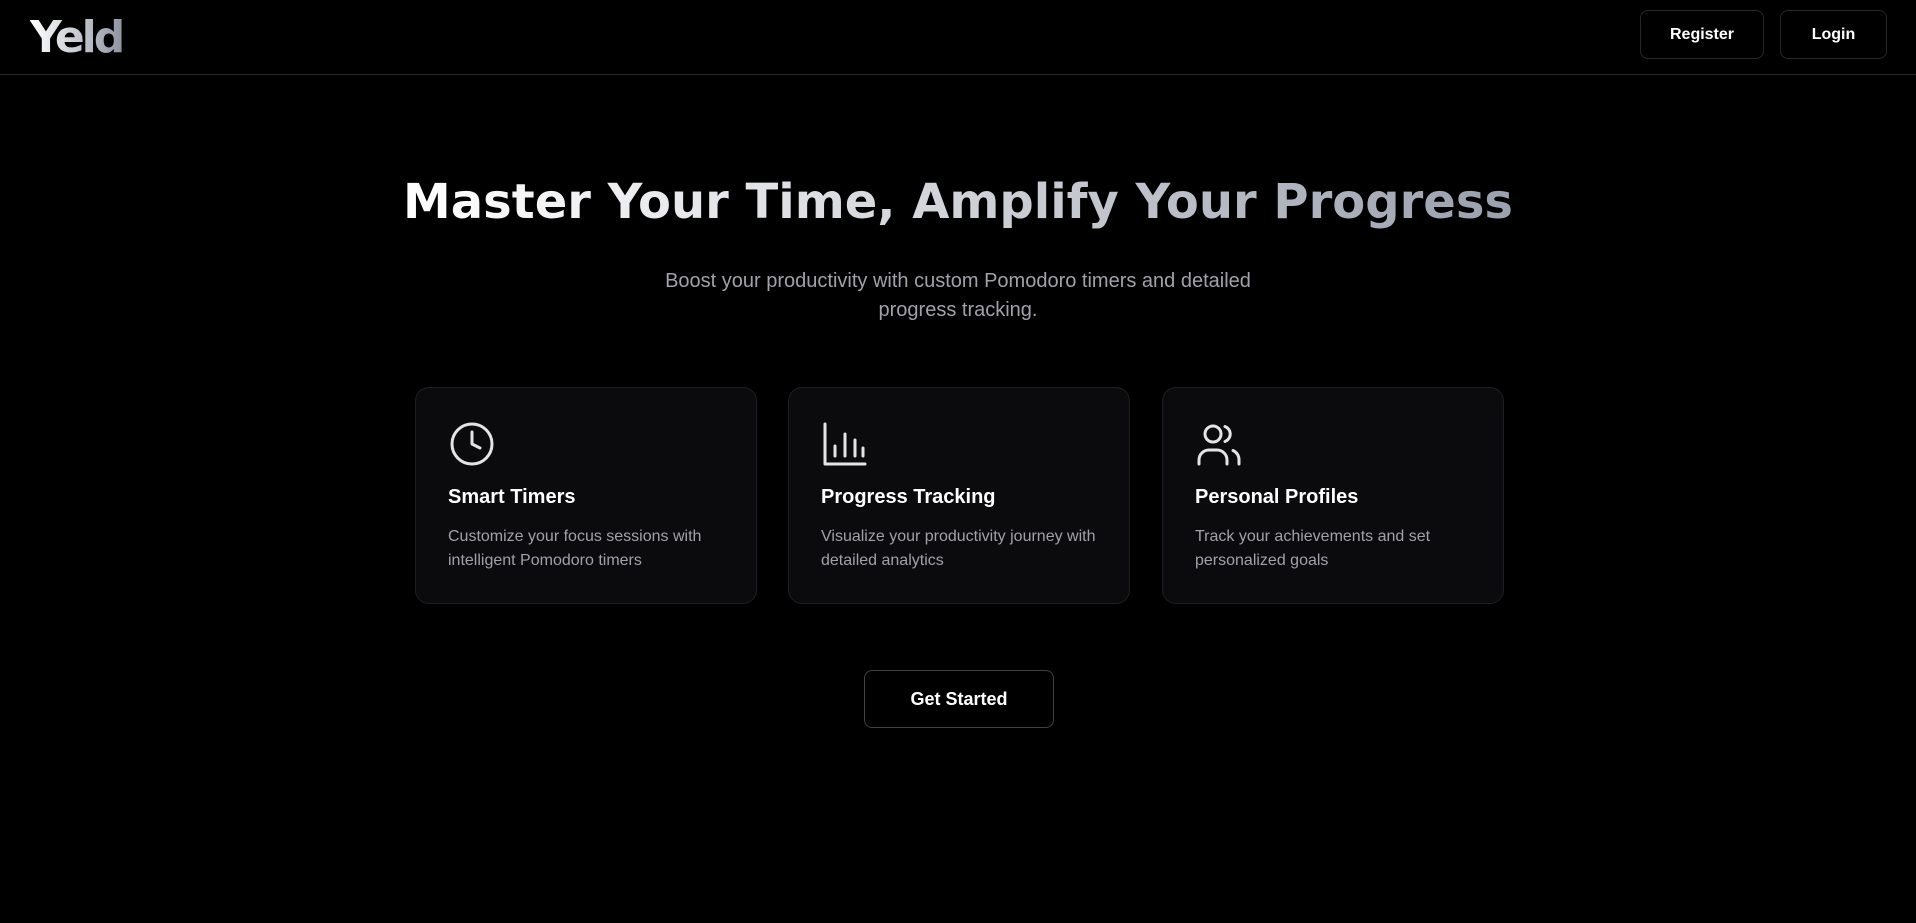  What do you see at coordinates (1277, 497) in the screenshot?
I see `feature-title: Personal Profiles` at bounding box center [1277, 497].